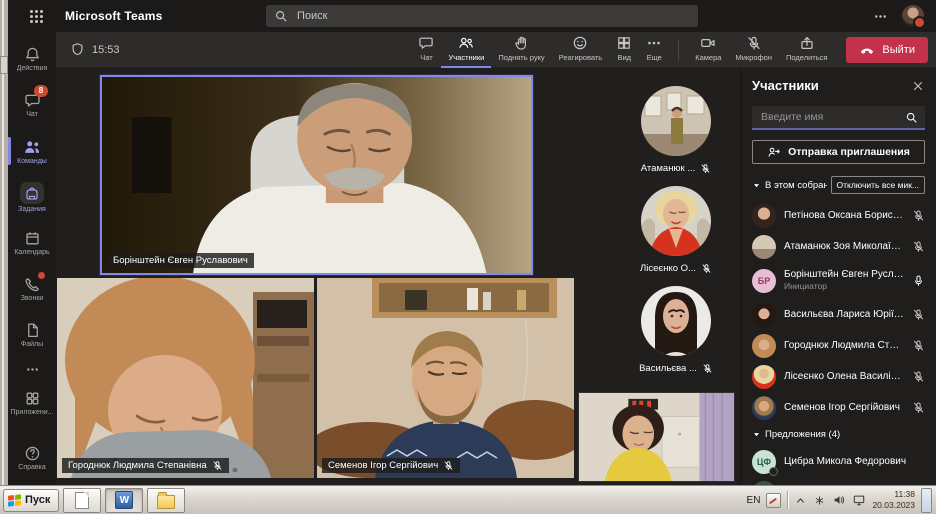 This screenshot has height=514, width=936. I want to click on video-feed, so click(445, 378).